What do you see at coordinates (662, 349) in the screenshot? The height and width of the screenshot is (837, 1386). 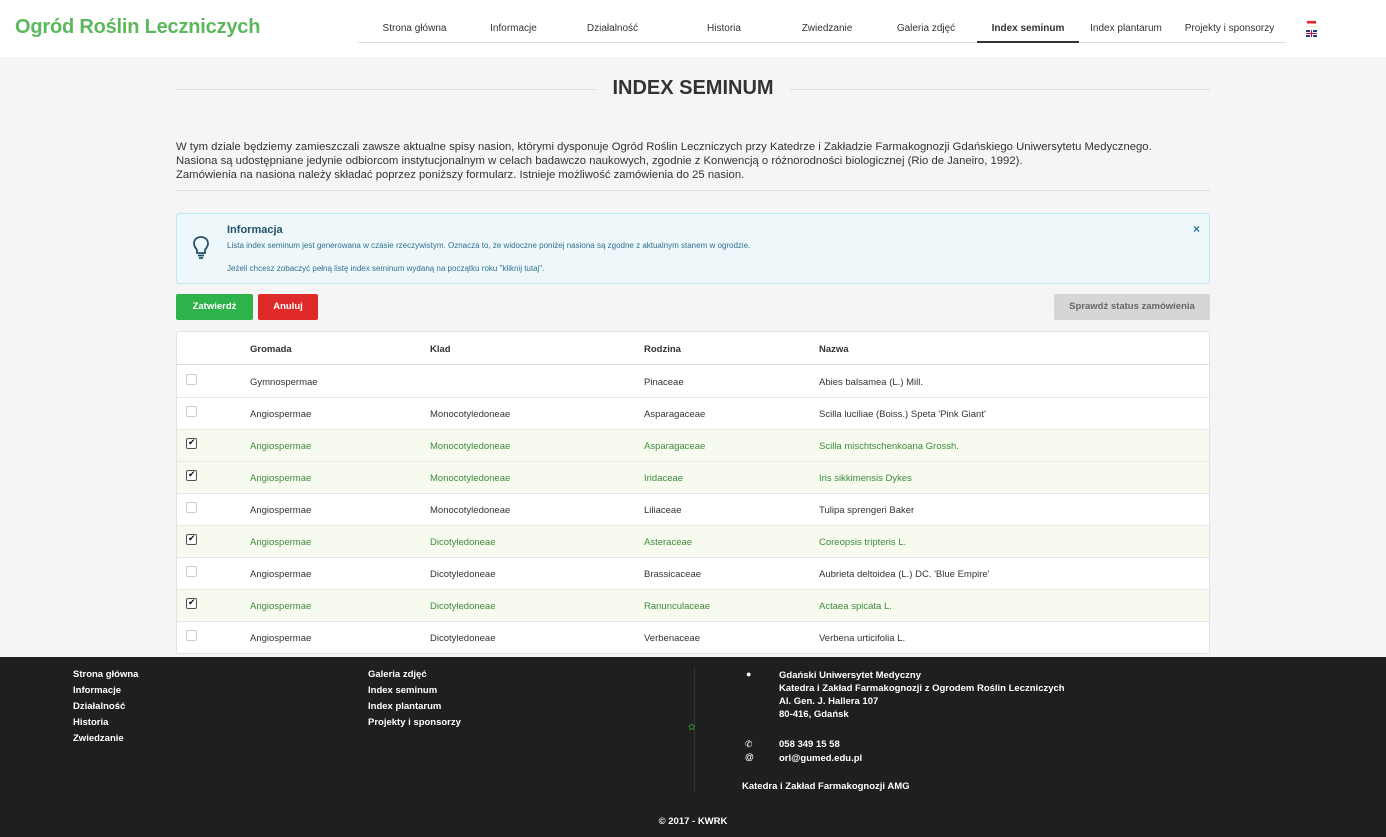 I see `column-header-rodzina: Rodzina` at bounding box center [662, 349].